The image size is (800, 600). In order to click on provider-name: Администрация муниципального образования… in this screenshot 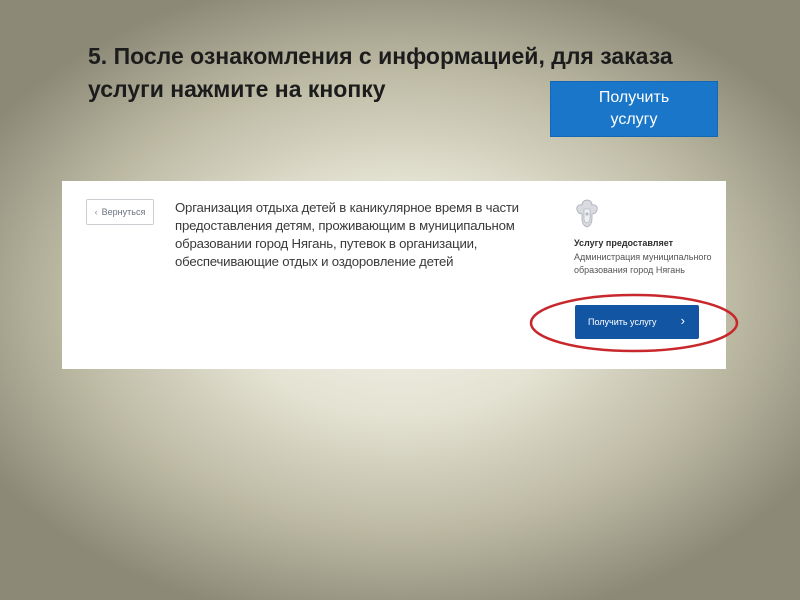, I will do `click(643, 263)`.